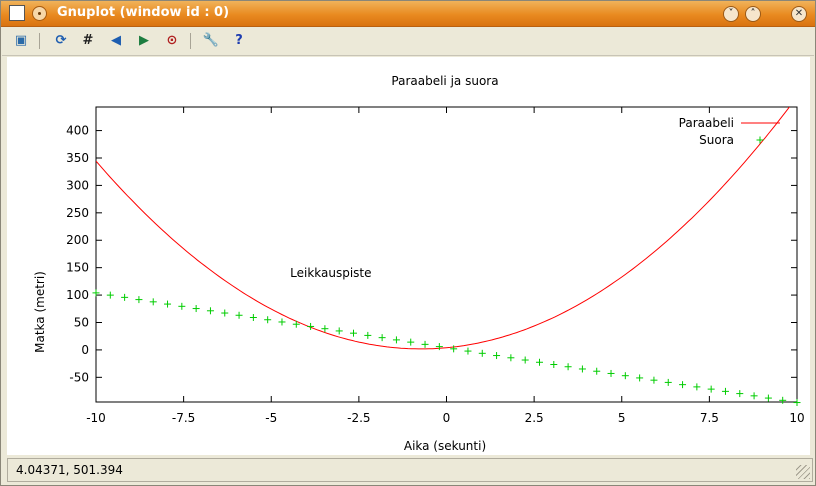  What do you see at coordinates (706, 123) in the screenshot?
I see `legend-label-paraabeli: Paraabeli` at bounding box center [706, 123].